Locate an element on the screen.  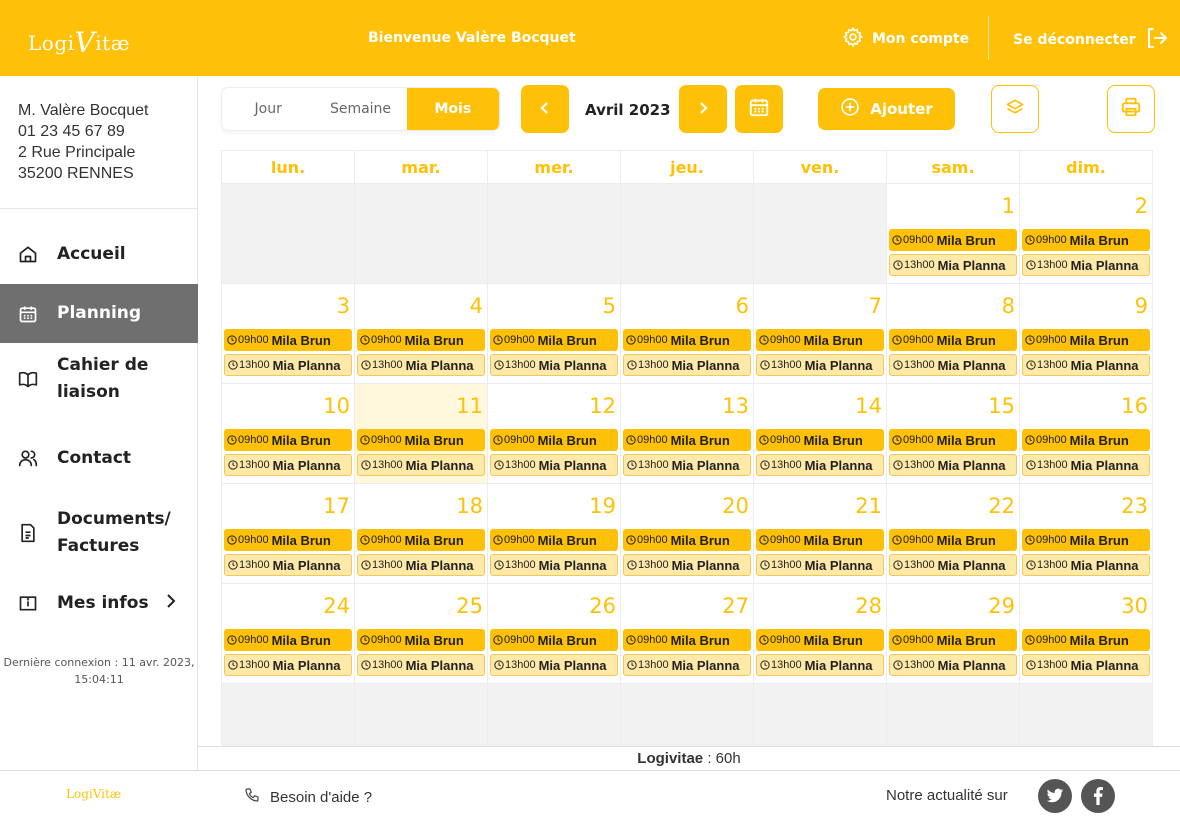
calendar-day-cell: 21 09h00 Mila Brun 13h00 Mia Planna is located at coordinates (820, 533).